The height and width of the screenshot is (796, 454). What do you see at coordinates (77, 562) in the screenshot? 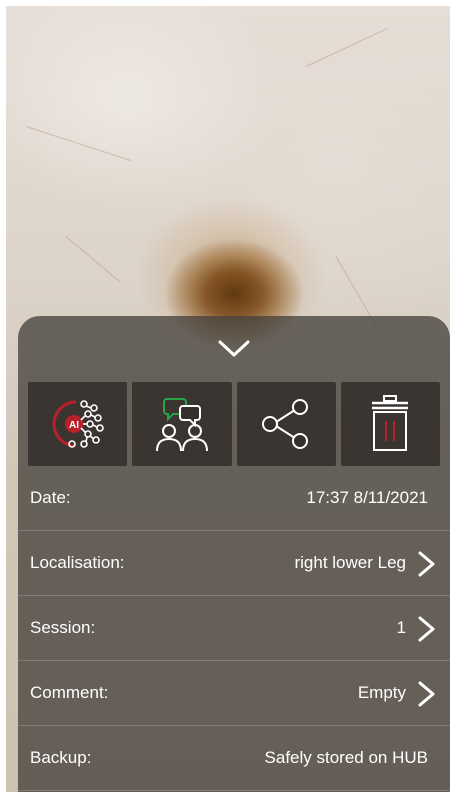
I see `localisation-label: Localisation:` at bounding box center [77, 562].